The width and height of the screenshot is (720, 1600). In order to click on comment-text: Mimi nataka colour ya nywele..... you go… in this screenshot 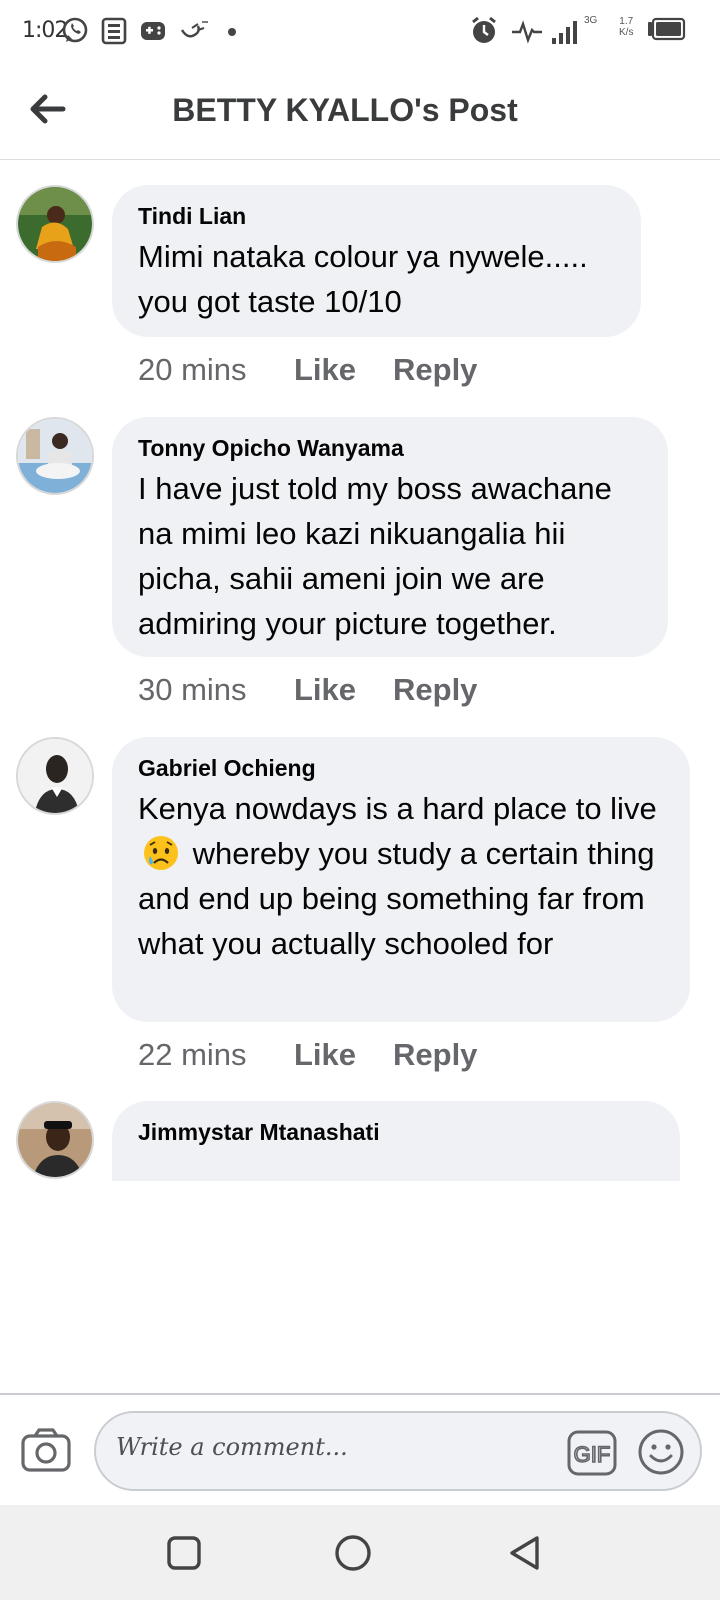, I will do `click(363, 279)`.